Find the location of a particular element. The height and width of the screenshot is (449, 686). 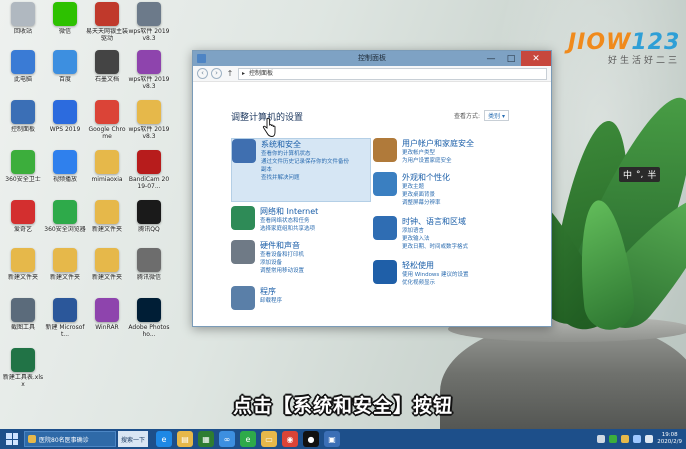

ime-punct: °, is located at coordinates (639, 175).